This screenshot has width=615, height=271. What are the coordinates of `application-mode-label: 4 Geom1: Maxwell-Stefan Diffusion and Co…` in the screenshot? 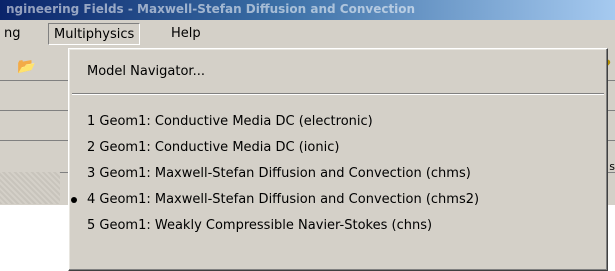 It's located at (283, 199).